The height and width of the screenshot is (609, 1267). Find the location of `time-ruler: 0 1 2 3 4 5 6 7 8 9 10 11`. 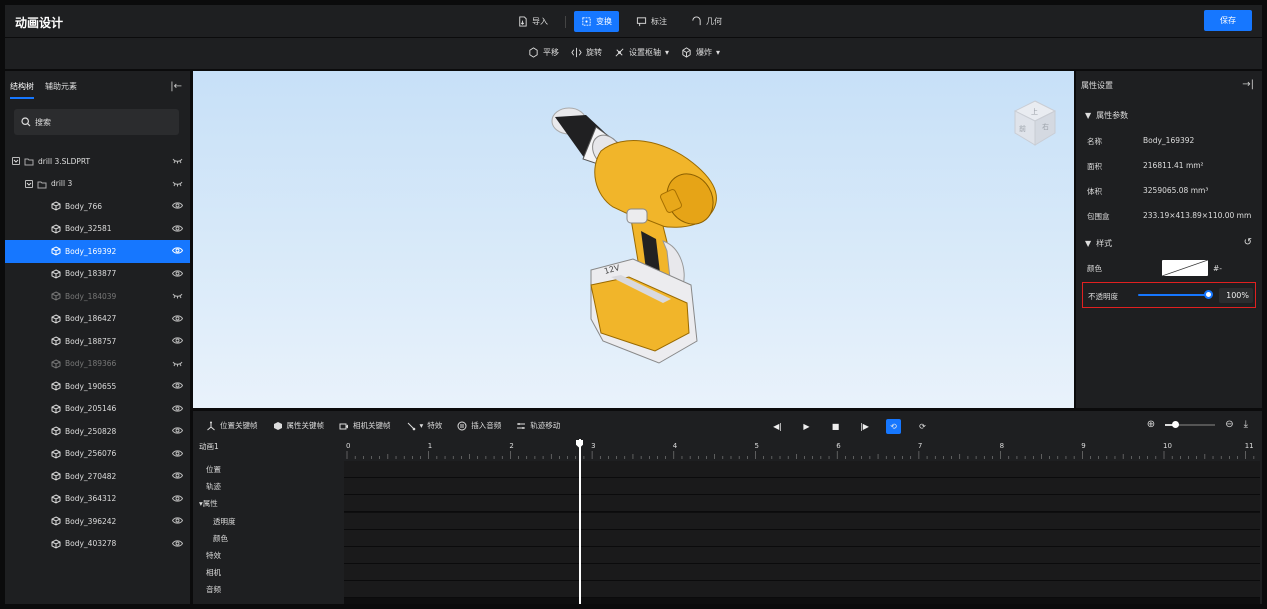

time-ruler: 0 1 2 3 4 5 6 7 8 9 10 11 is located at coordinates (803, 450).